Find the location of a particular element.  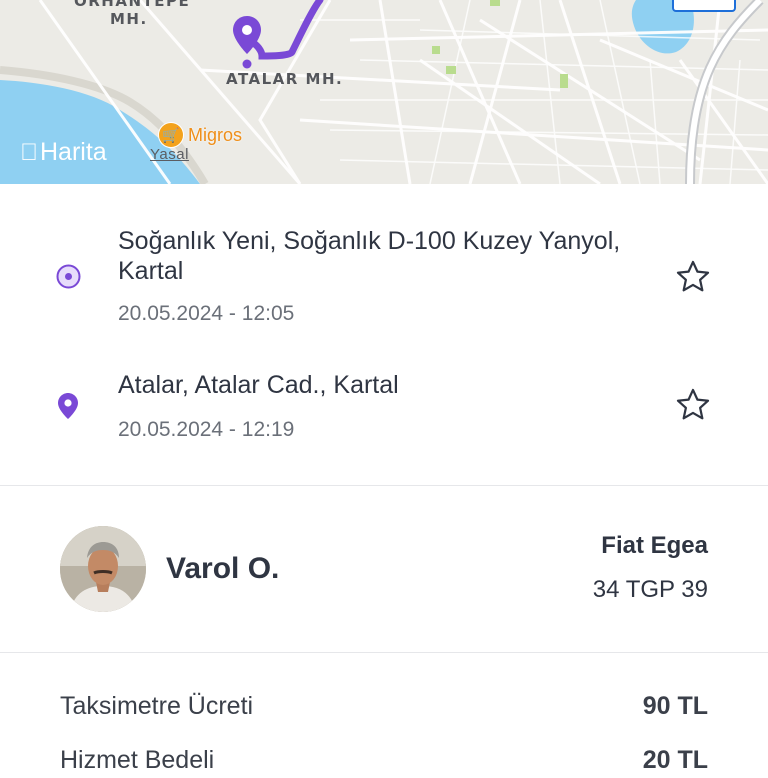

dropoff-time: 20.05.2024 - 12:19 is located at coordinates (206, 429).